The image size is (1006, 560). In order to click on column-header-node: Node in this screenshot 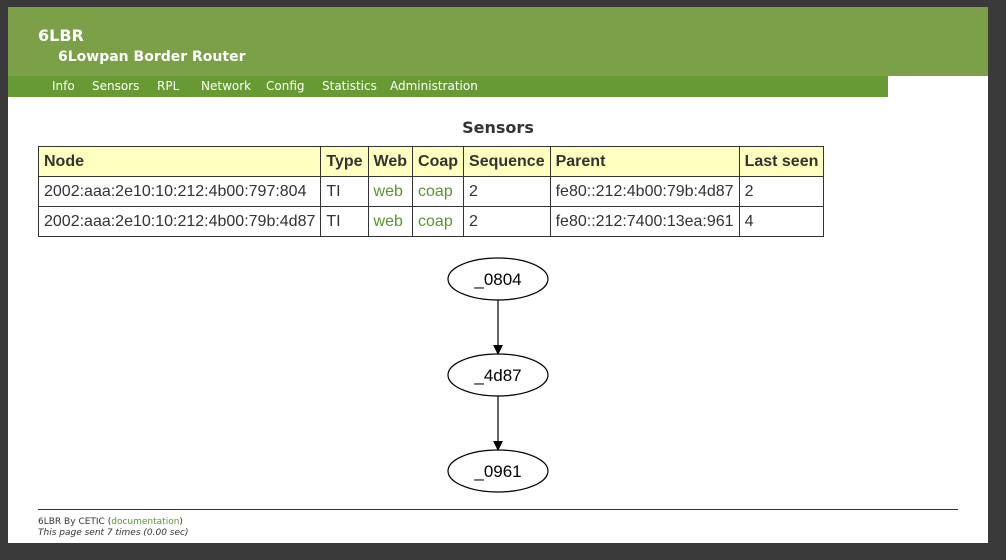, I will do `click(179, 161)`.